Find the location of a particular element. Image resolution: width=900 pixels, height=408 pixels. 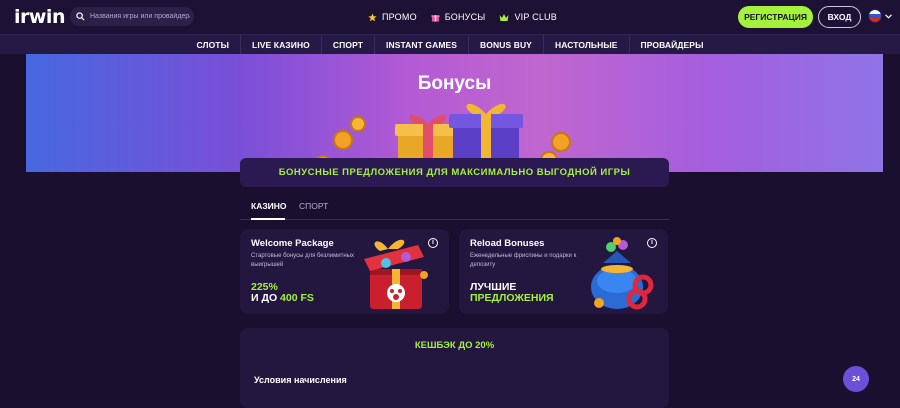

chevron-down-icon is located at coordinates (888, 16).